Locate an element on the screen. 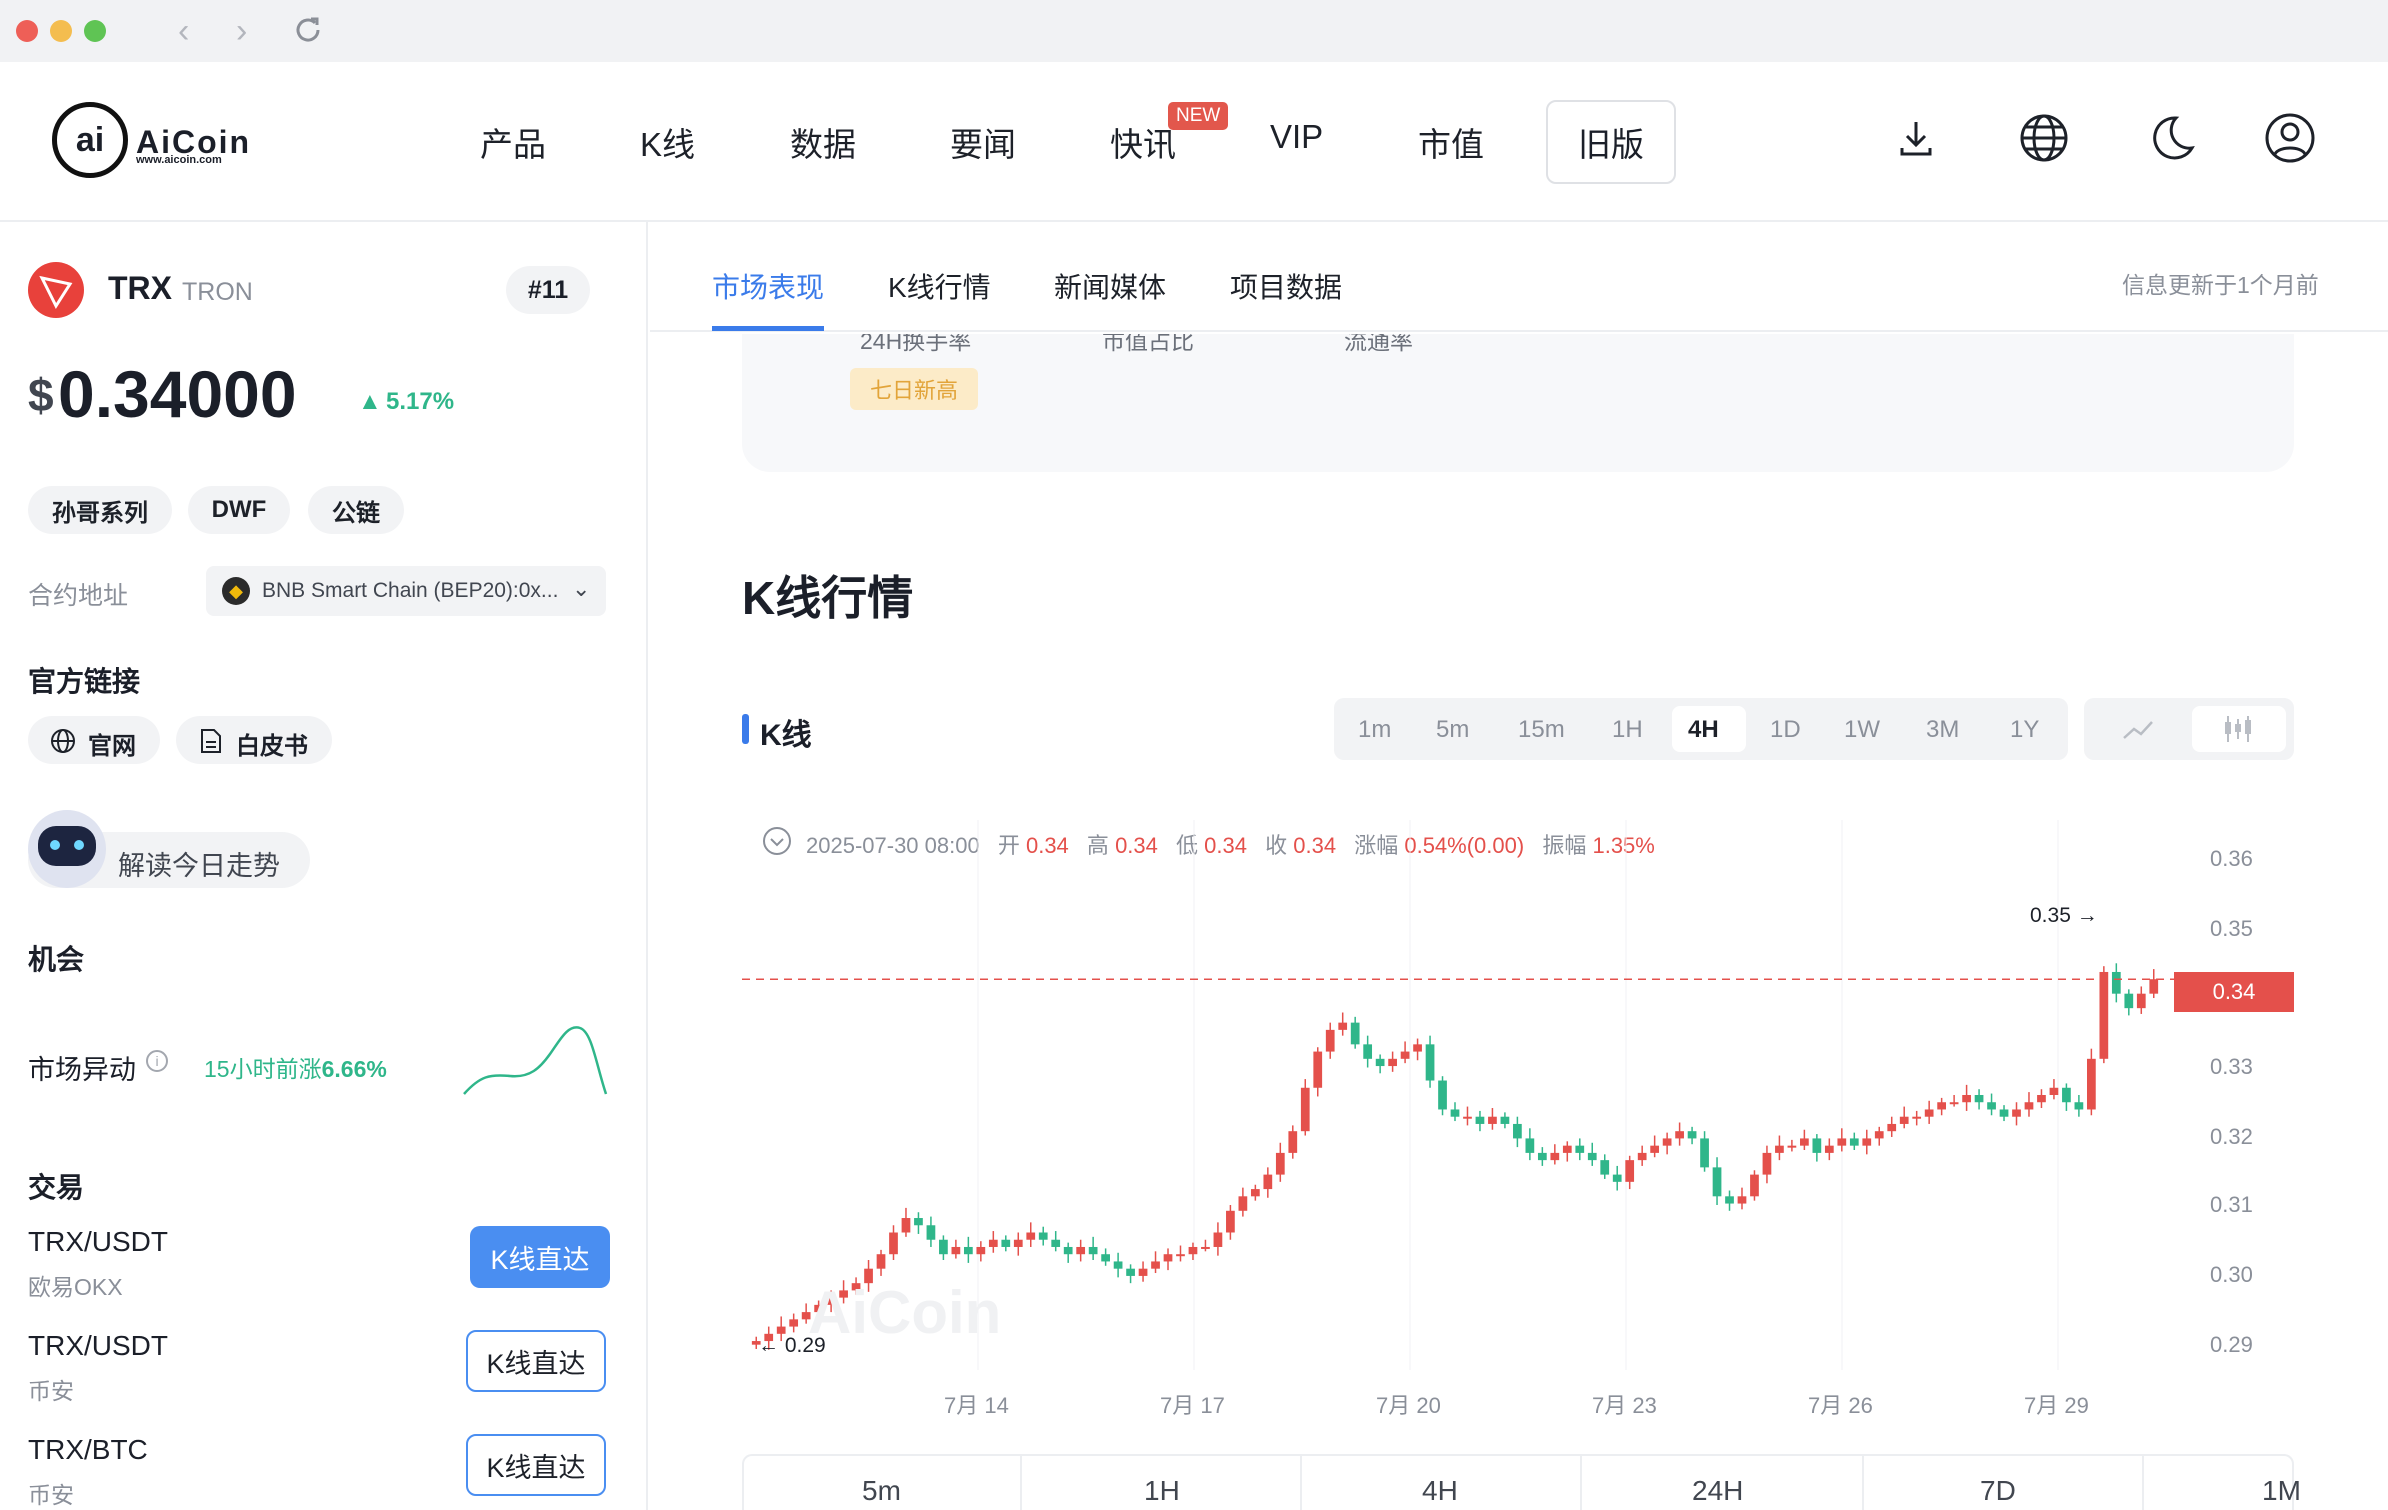  tf-1m: 1m is located at coordinates (1374, 730).